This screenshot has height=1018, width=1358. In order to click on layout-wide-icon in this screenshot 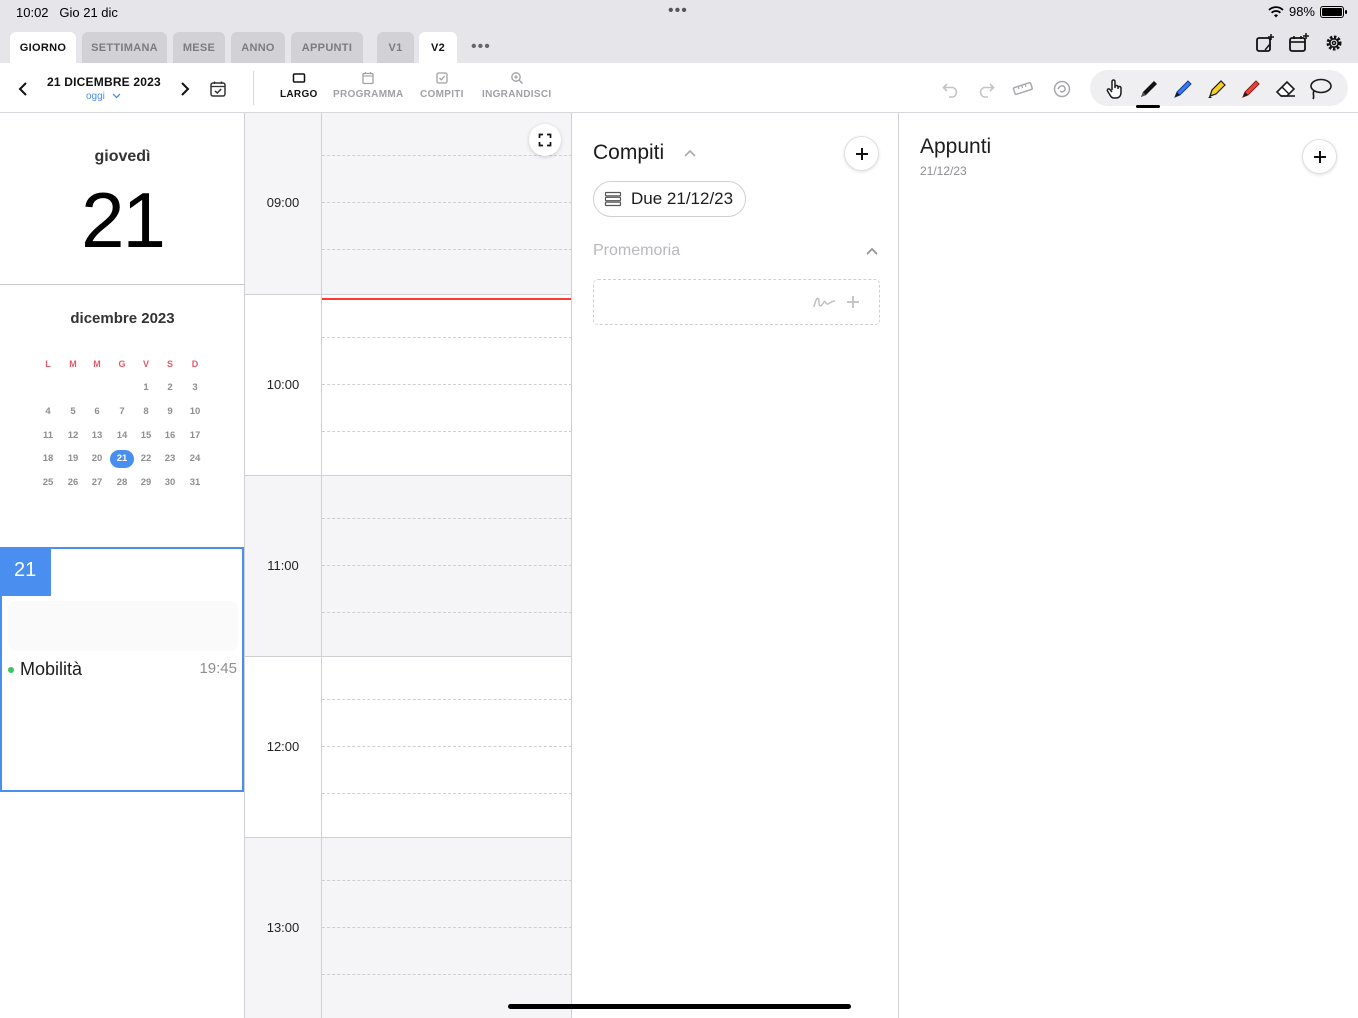, I will do `click(299, 78)`.